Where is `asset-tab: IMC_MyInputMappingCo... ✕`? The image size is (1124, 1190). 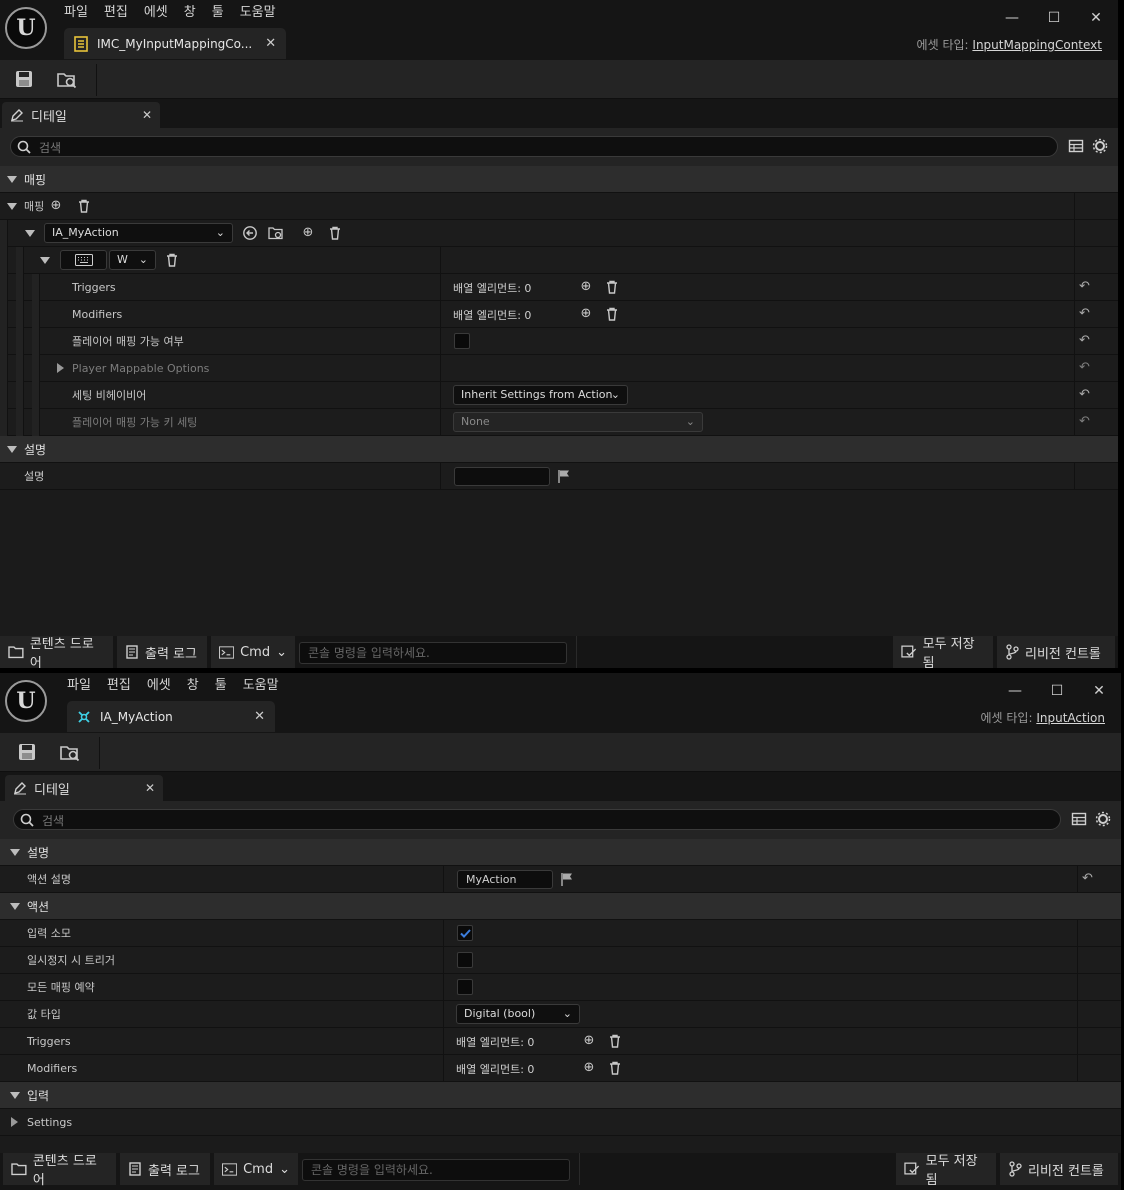
asset-tab: IMC_MyInputMappingCo... ✕ is located at coordinates (175, 43).